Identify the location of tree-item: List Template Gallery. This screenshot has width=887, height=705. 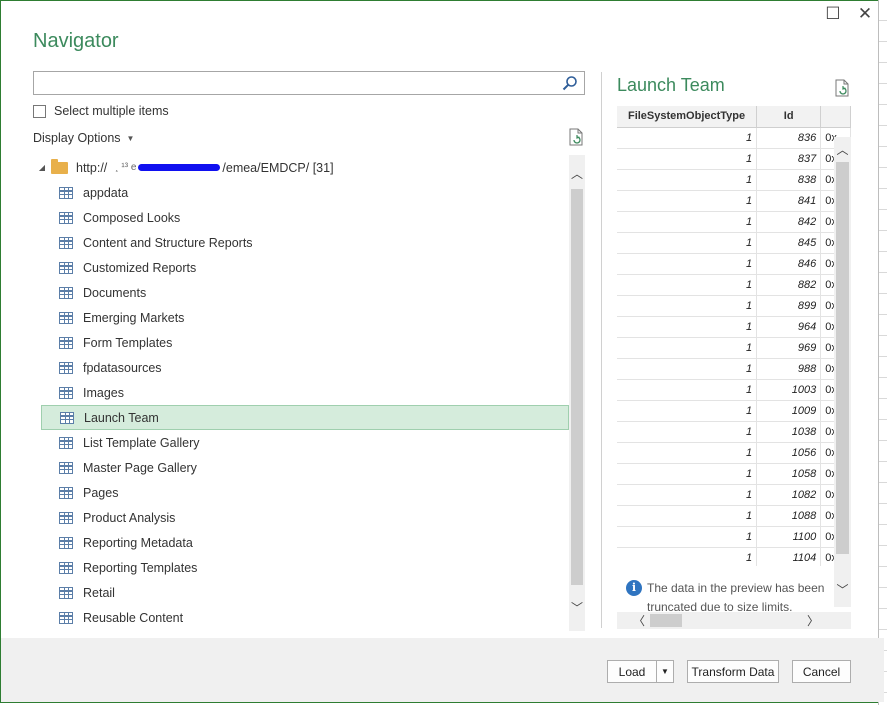
(305, 442).